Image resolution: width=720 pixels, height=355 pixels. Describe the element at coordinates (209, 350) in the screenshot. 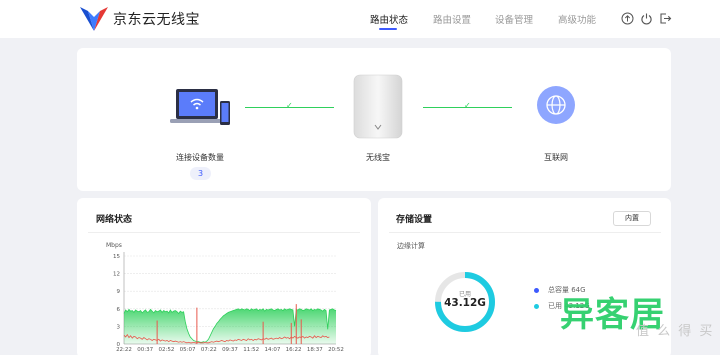

I see `x-tick-label: 07:22` at that location.